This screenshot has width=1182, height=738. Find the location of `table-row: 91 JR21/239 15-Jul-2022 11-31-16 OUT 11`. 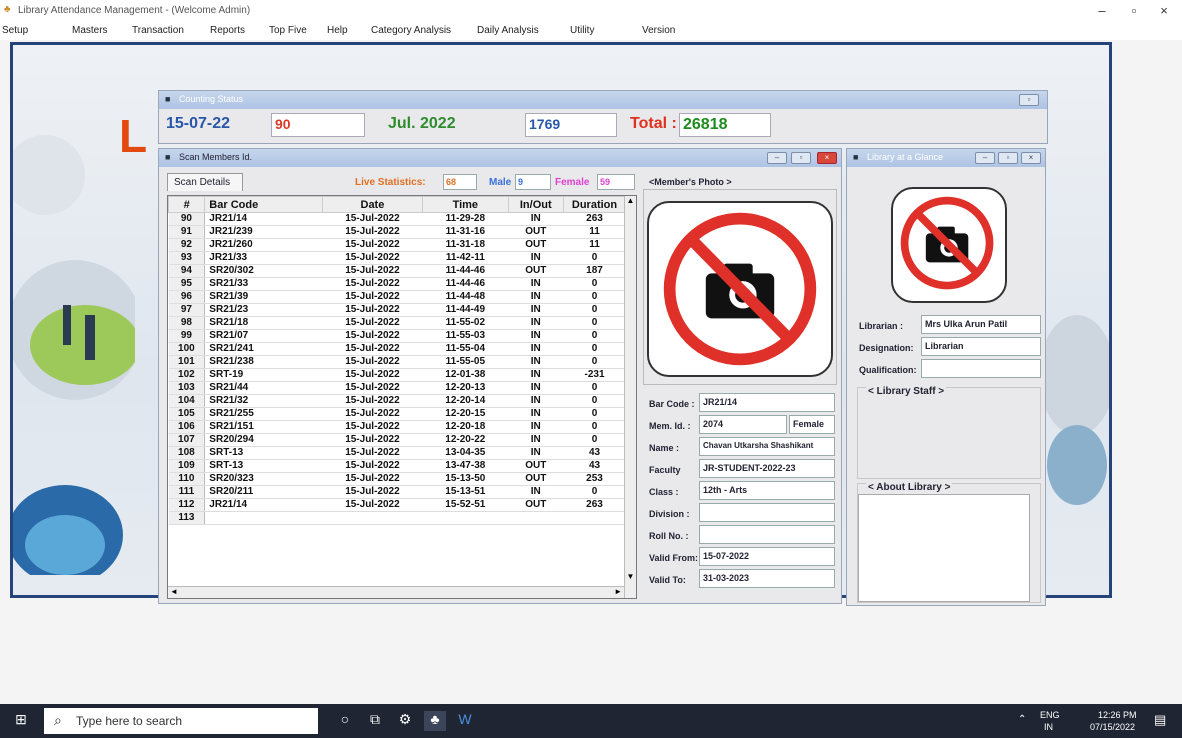

table-row: 91 JR21/239 15-Jul-2022 11-31-16 OUT 11 is located at coordinates (397, 232).